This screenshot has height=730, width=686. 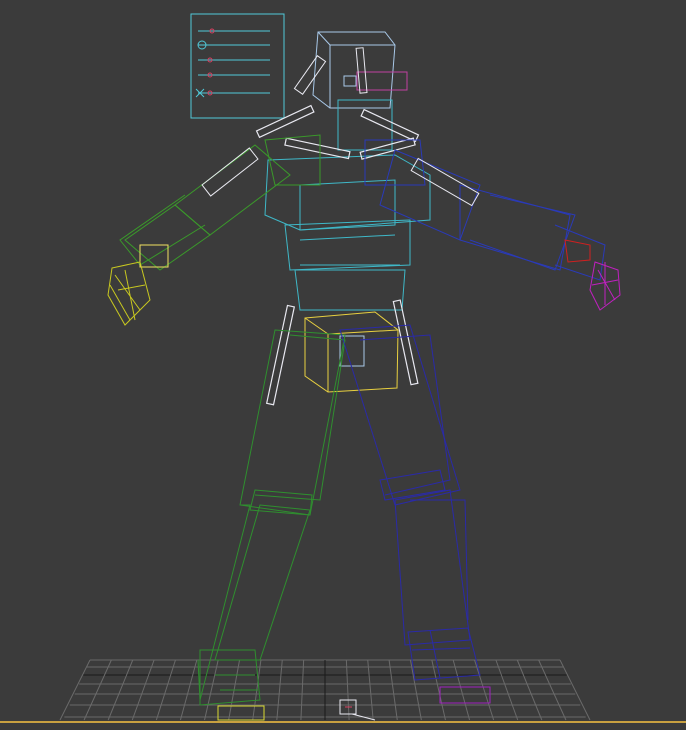 I want to click on right-hand, so click(x=592, y=275).